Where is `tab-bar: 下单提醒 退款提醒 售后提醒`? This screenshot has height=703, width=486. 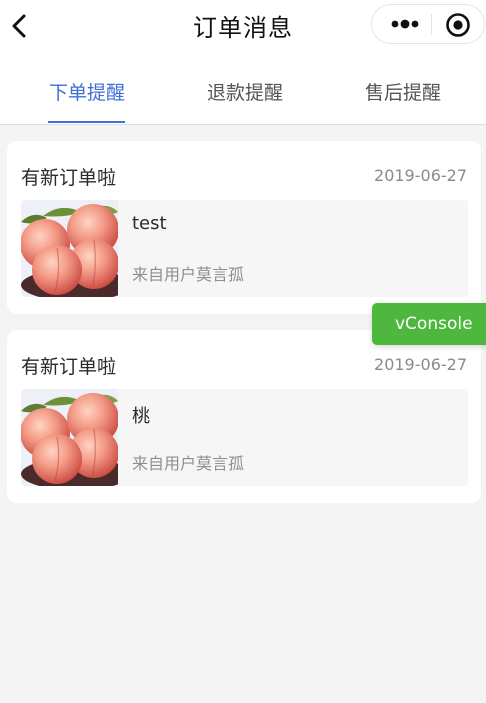 tab-bar: 下单提醒 退款提醒 售后提醒 is located at coordinates (243, 88).